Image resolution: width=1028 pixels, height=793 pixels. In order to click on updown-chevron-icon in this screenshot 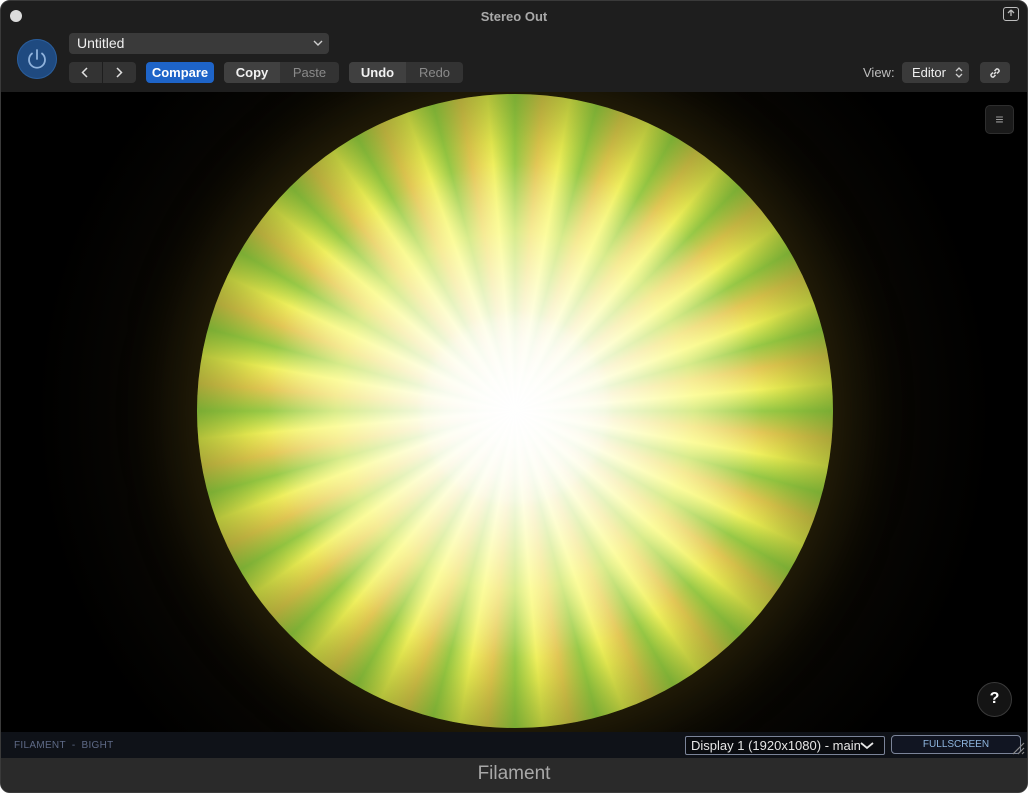, I will do `click(959, 72)`.